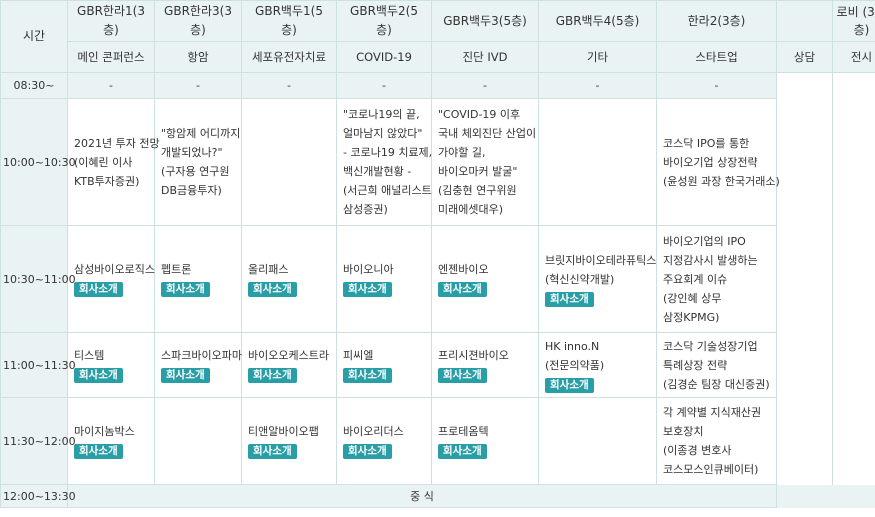 Image resolution: width=875 pixels, height=517 pixels. Describe the element at coordinates (283, 431) in the screenshot. I see `company-name: 티앤알바이오팹` at that location.